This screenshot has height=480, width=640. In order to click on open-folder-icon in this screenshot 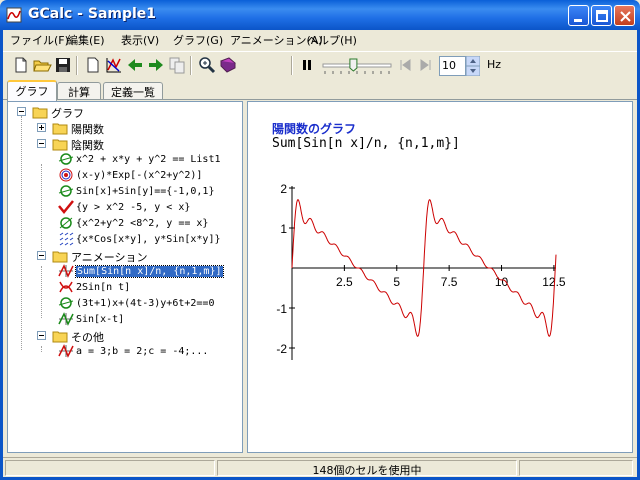, I will do `click(42, 65)`.